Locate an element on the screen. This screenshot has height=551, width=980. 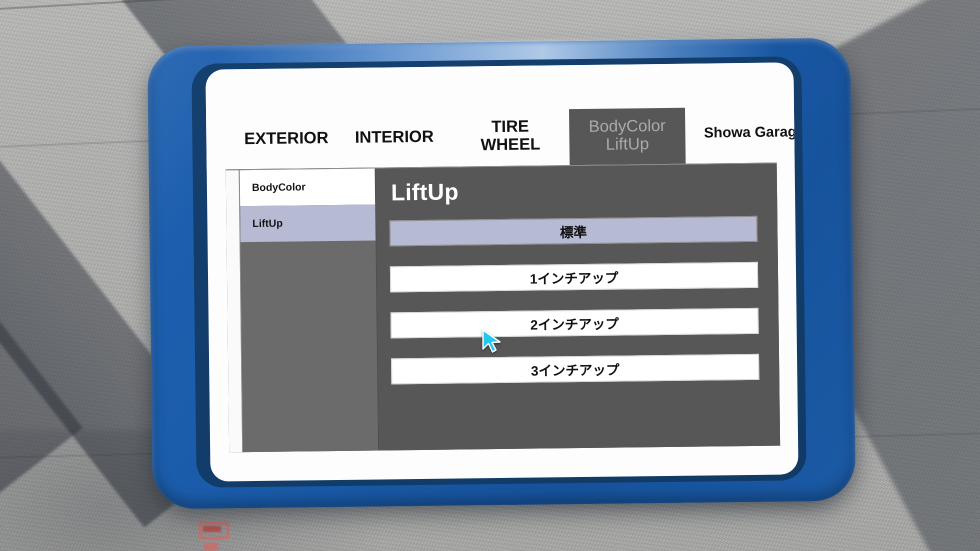
red-plate-inner is located at coordinates (212, 529).